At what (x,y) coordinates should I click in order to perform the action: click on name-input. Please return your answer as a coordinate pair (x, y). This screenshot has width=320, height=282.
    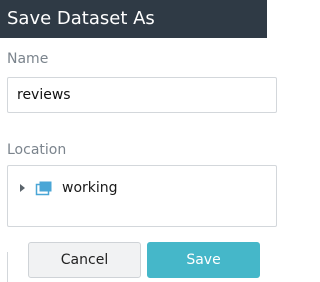
    Looking at the image, I should click on (142, 95).